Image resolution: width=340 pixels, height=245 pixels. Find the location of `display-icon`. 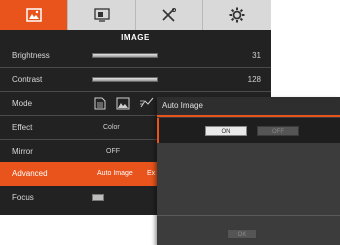

display-icon is located at coordinates (101, 15).